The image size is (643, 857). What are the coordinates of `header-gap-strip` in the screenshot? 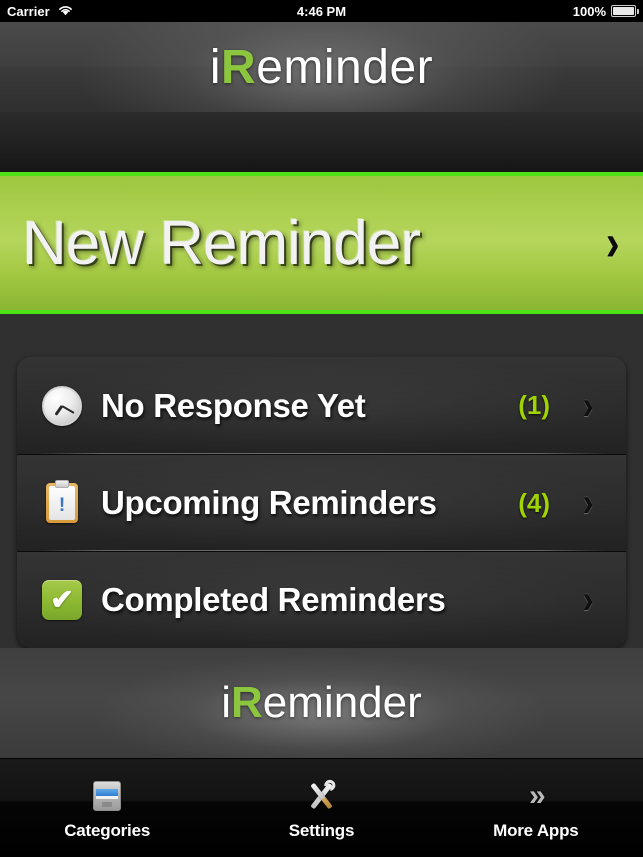 It's located at (321, 142).